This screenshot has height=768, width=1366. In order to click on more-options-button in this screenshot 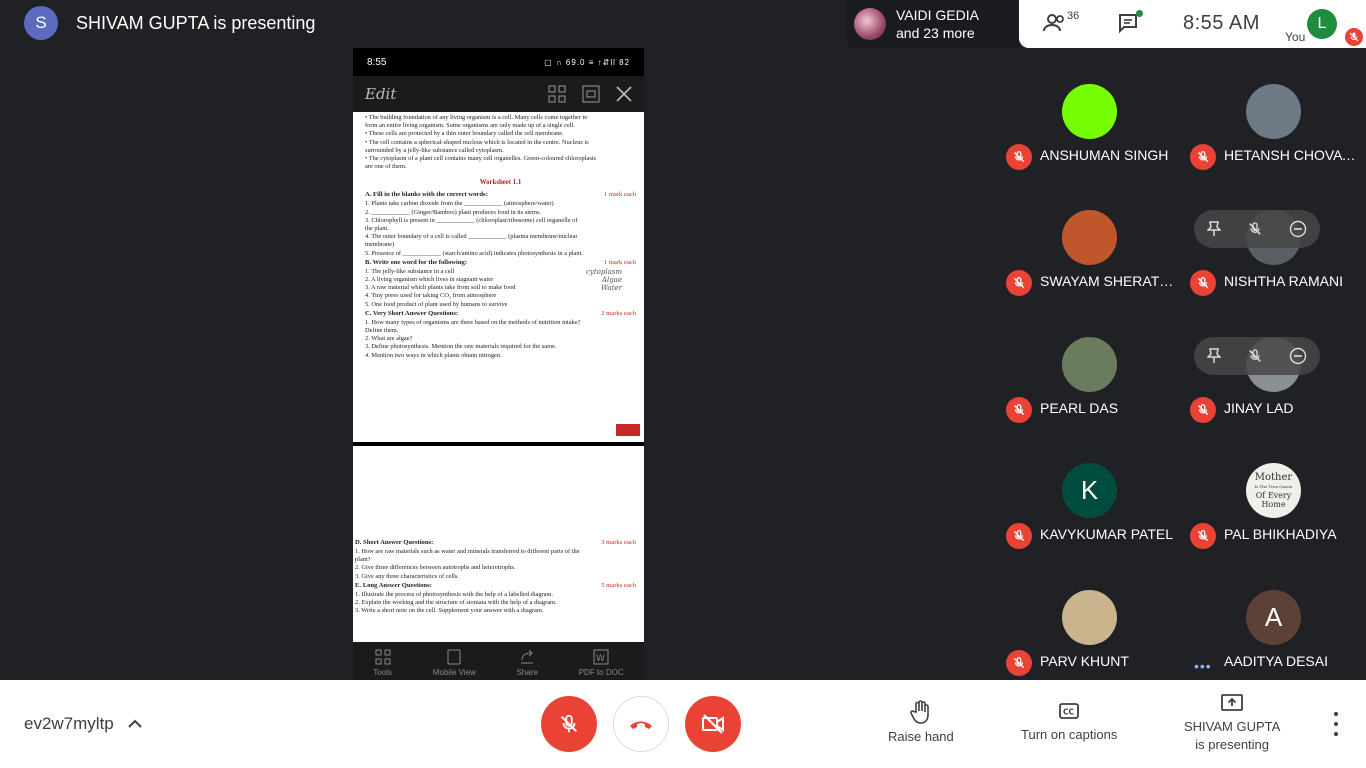, I will do `click(1336, 724)`.